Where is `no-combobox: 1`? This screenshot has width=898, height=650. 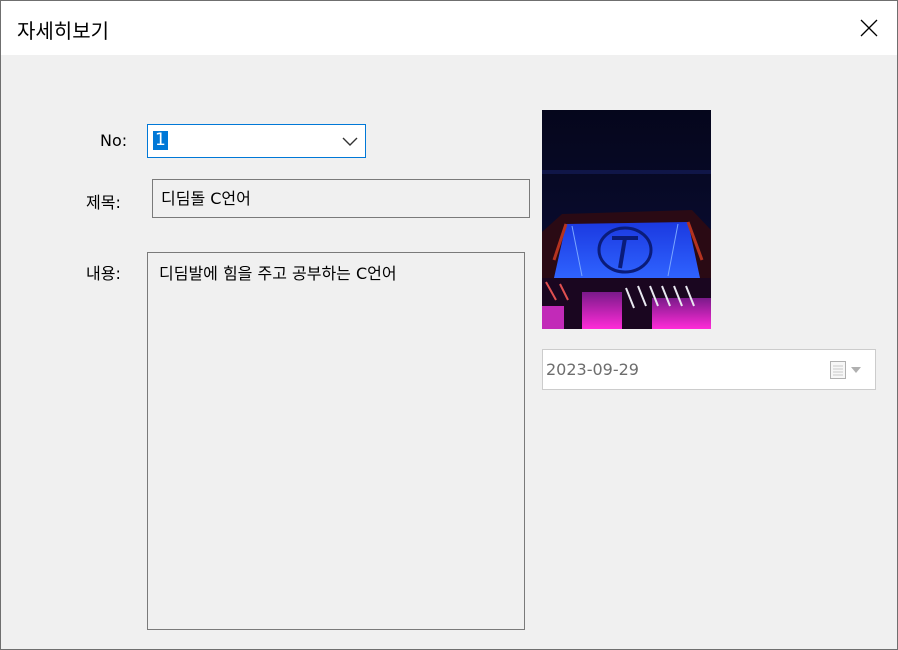 no-combobox: 1 is located at coordinates (256, 141).